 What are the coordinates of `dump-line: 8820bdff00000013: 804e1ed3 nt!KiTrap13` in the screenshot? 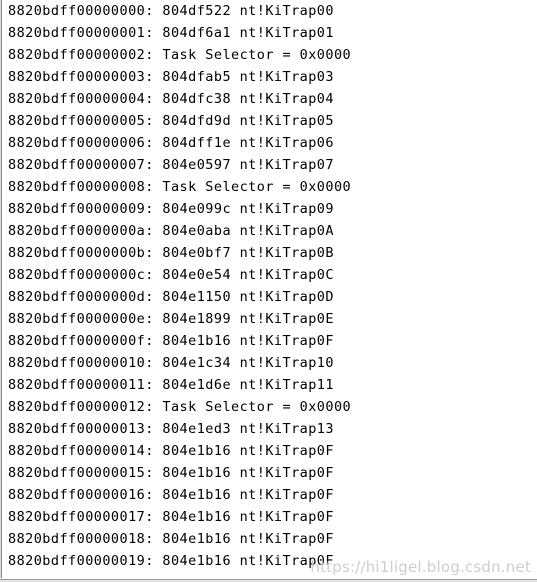 It's located at (171, 429).